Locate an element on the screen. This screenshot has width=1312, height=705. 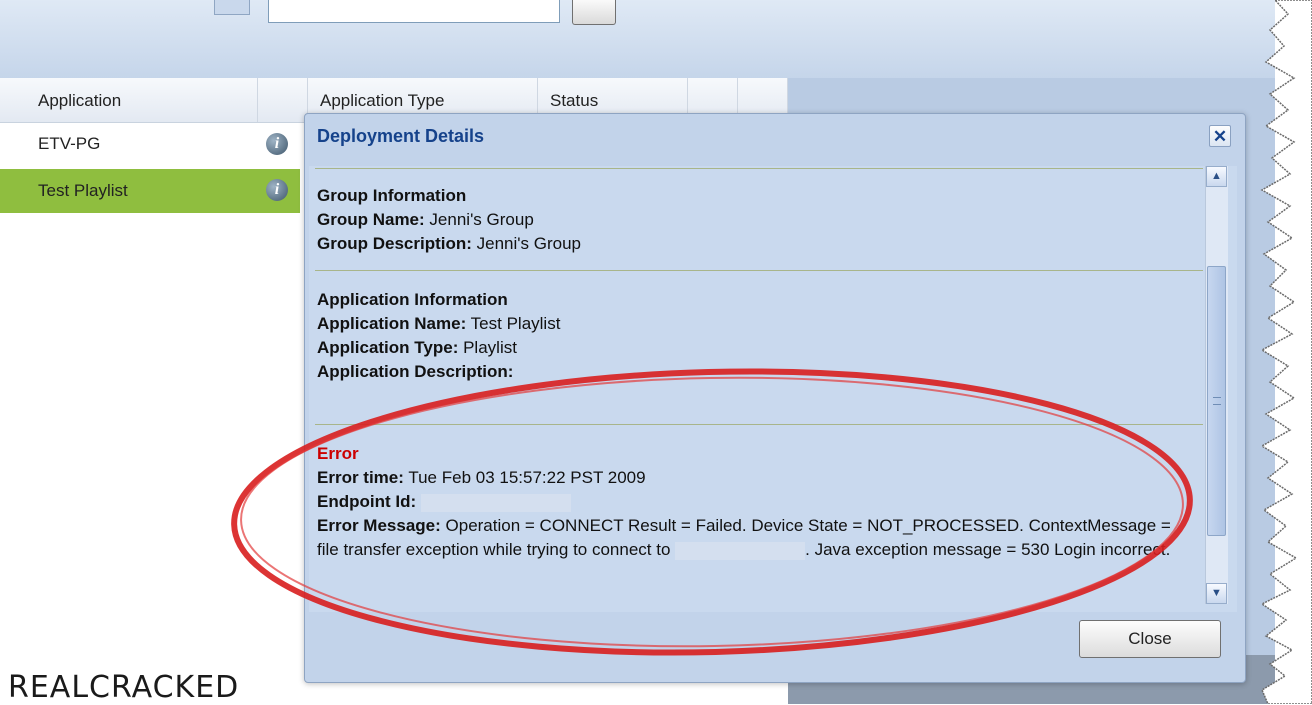
application-type-value: Playlist is located at coordinates (490, 347).